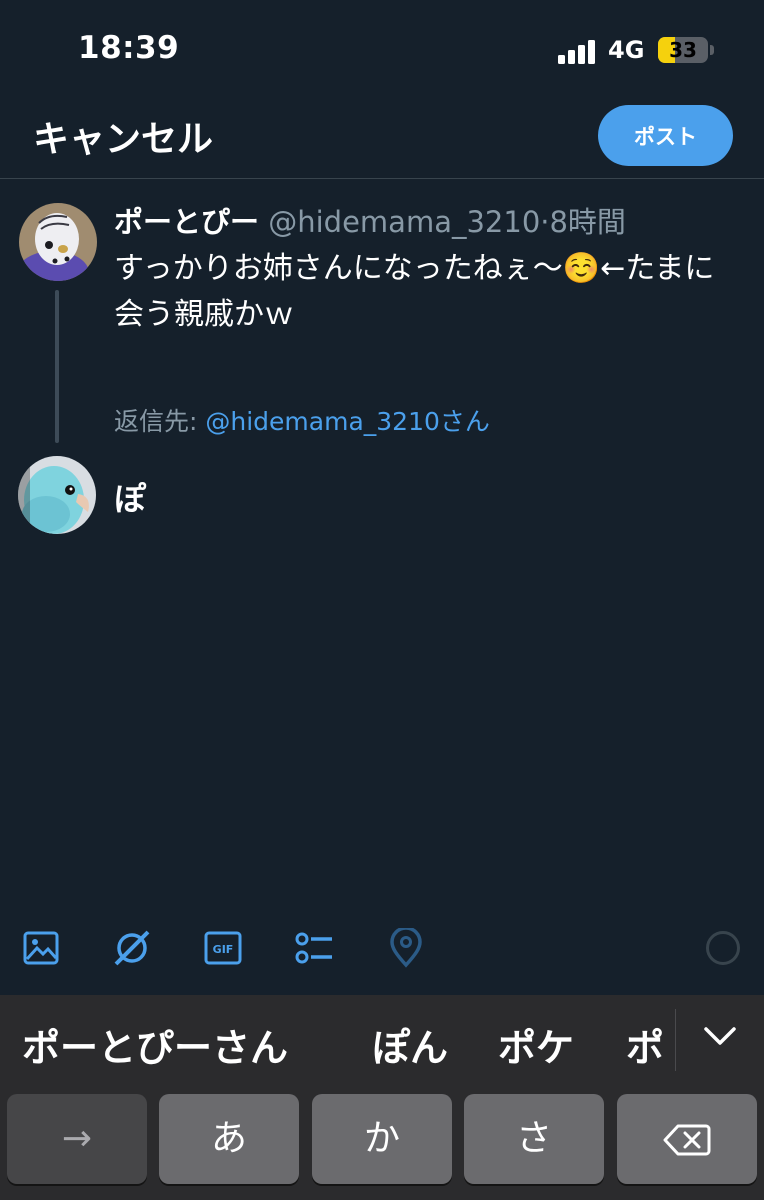 The height and width of the screenshot is (1200, 764). What do you see at coordinates (160, 421) in the screenshot?
I see `reply-to-prefix: 返信先:` at bounding box center [160, 421].